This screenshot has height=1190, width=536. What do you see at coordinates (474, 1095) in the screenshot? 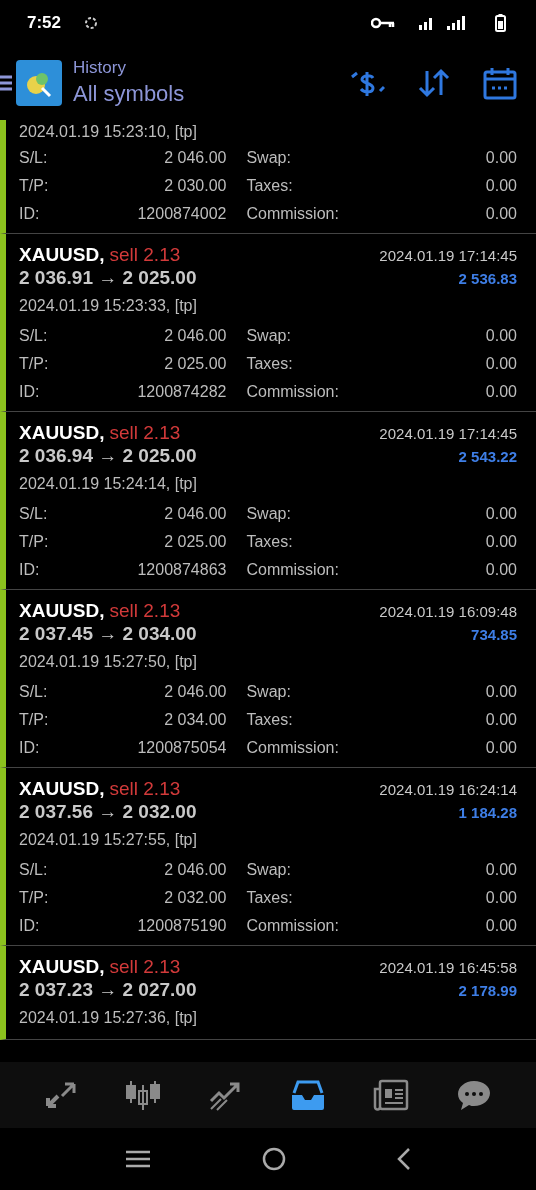
I see `chat-bubble-icon` at bounding box center [474, 1095].